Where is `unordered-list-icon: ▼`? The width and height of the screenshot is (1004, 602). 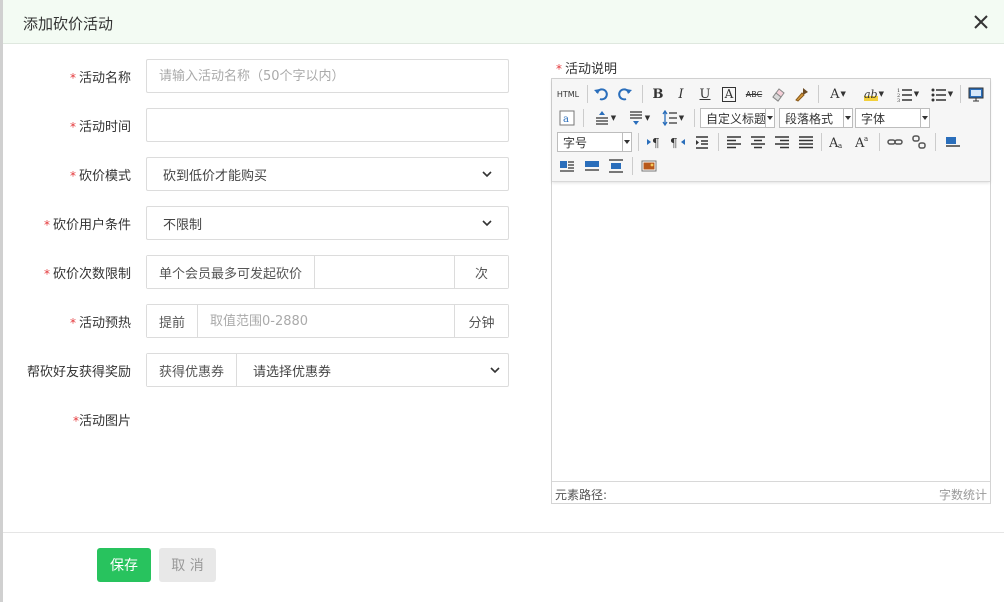
unordered-list-icon: ▼ is located at coordinates (942, 94).